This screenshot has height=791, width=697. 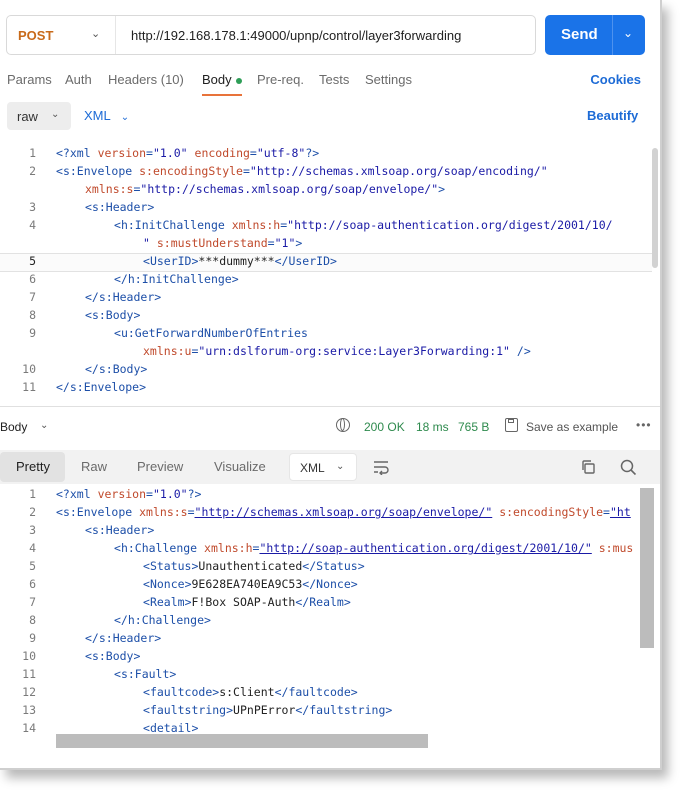 I want to click on globe-icon, so click(x=343, y=425).